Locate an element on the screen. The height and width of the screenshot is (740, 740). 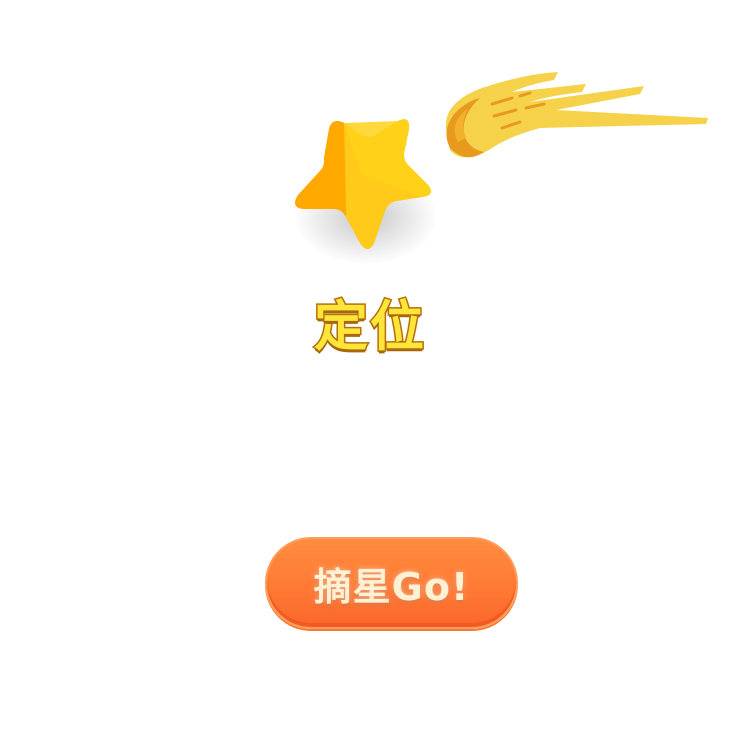
go-button: 摘星Go! is located at coordinates (391, 583).